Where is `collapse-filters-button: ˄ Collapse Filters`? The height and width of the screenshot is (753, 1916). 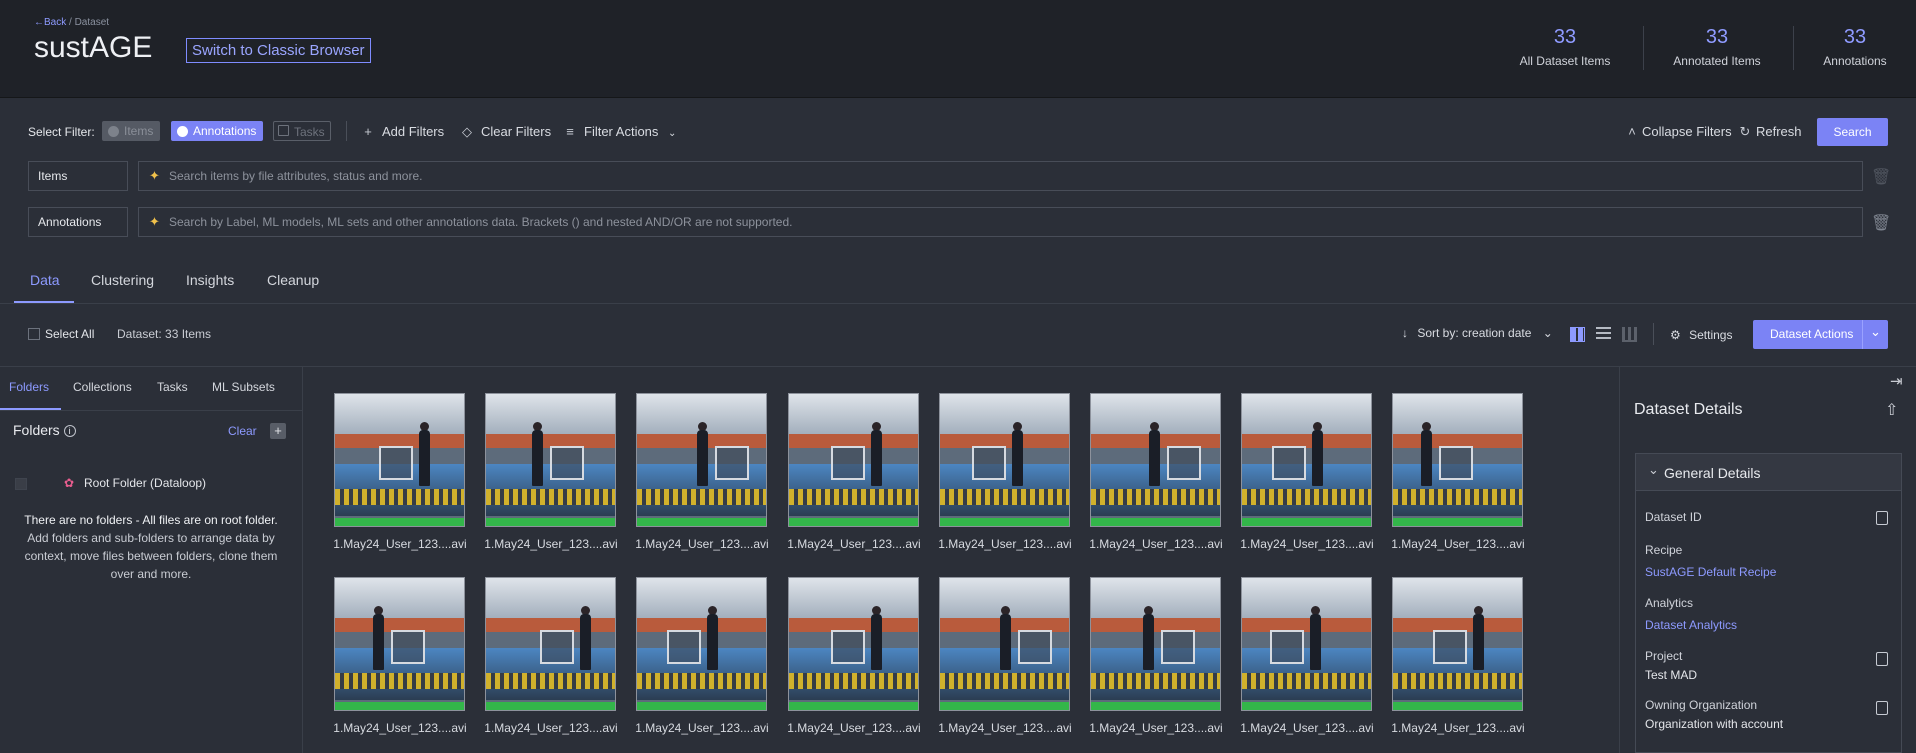
collapse-filters-button: ˄ Collapse Filters is located at coordinates (1677, 131).